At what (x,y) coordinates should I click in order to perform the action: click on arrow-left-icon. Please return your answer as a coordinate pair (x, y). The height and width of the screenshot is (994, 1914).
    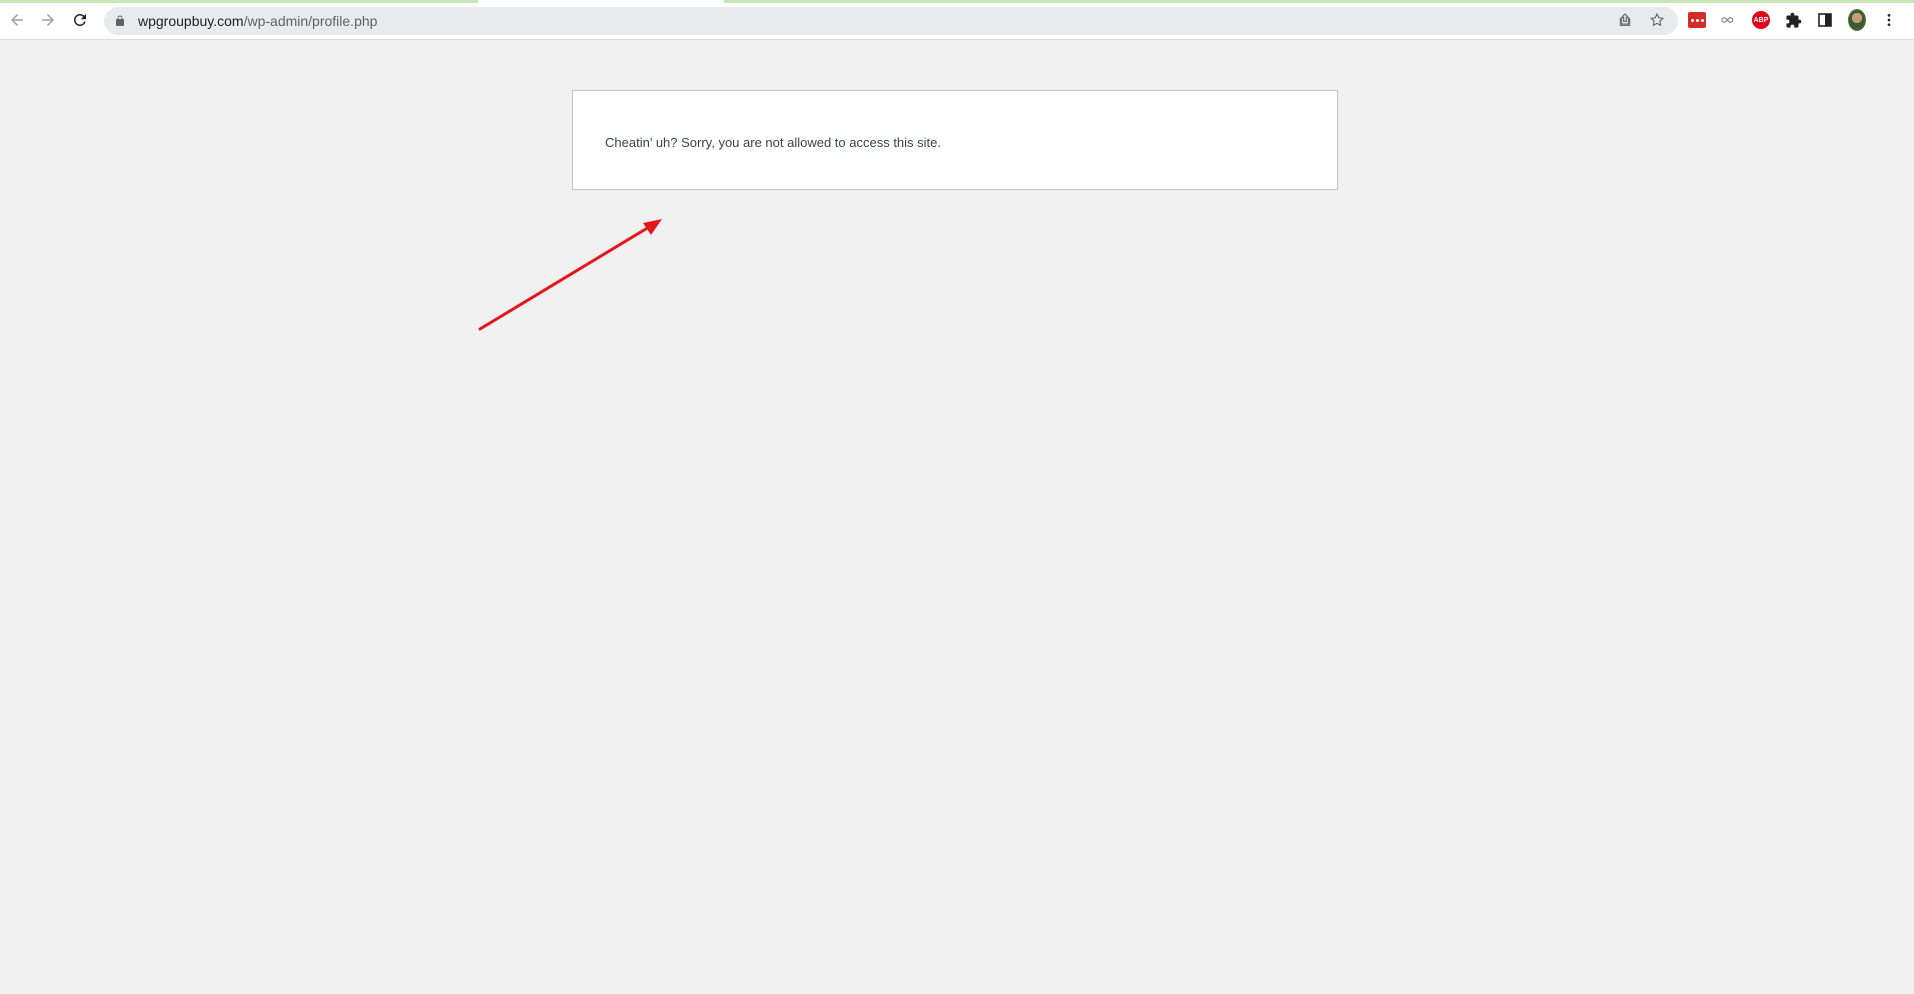
    Looking at the image, I should click on (17, 20).